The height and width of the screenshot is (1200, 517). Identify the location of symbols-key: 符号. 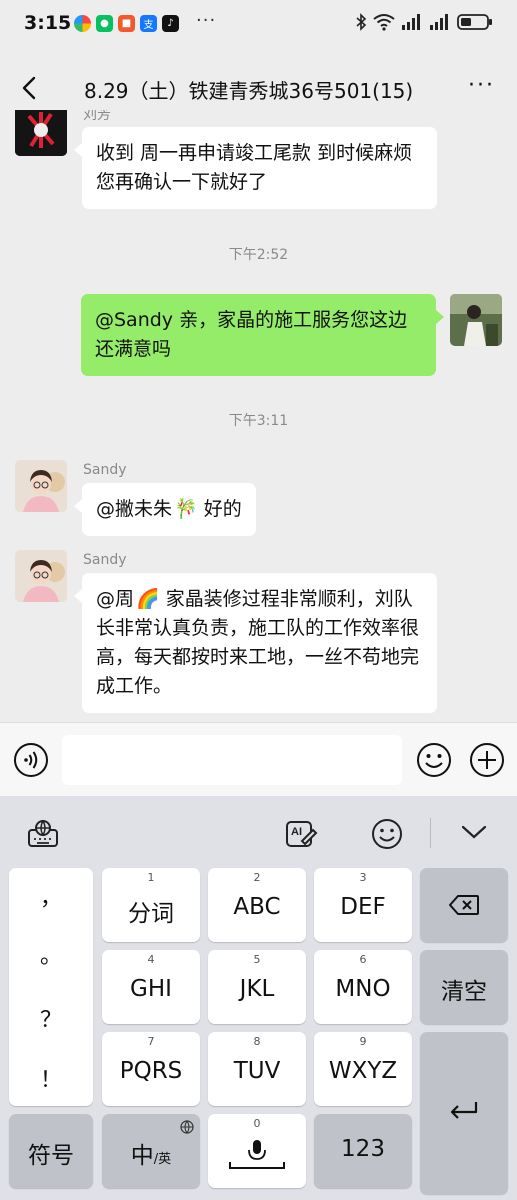
(51, 1151).